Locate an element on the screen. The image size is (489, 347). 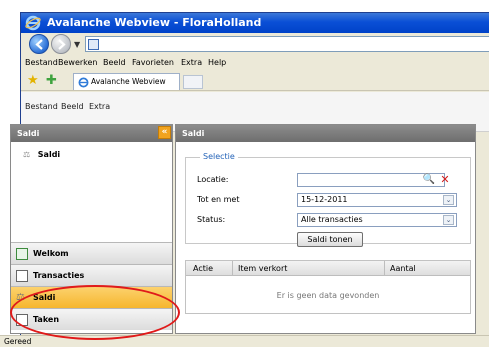
main-panel-header: Saldi is located at coordinates (325, 133).